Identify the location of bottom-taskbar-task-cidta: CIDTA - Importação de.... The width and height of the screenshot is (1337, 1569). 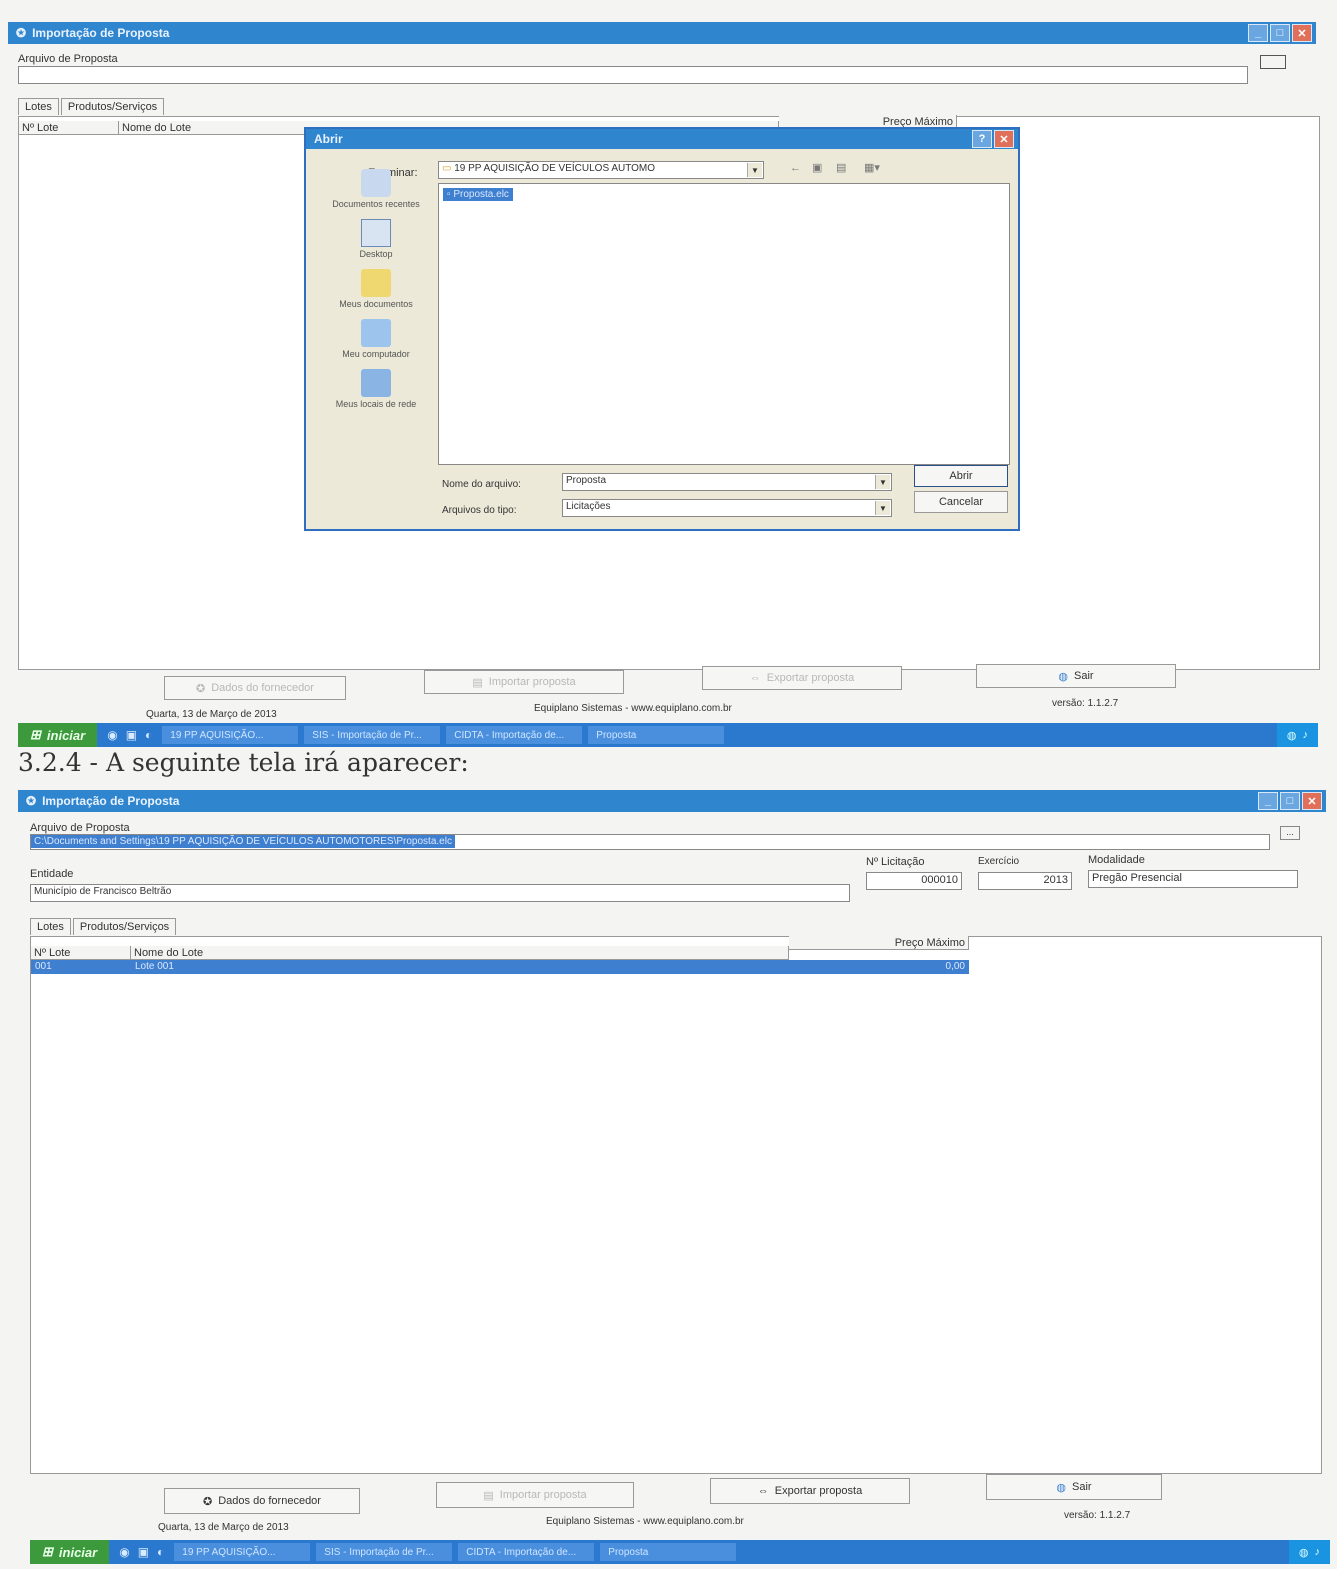
(526, 1552).